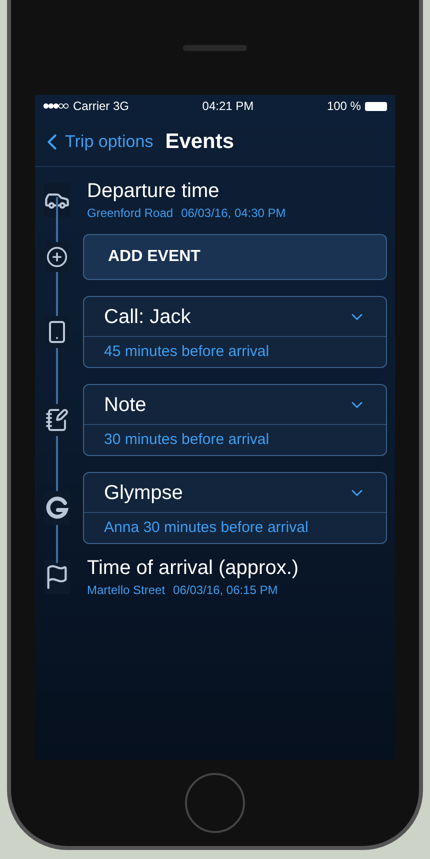 This screenshot has width=430, height=859. I want to click on speaker-slot, so click(215, 47).